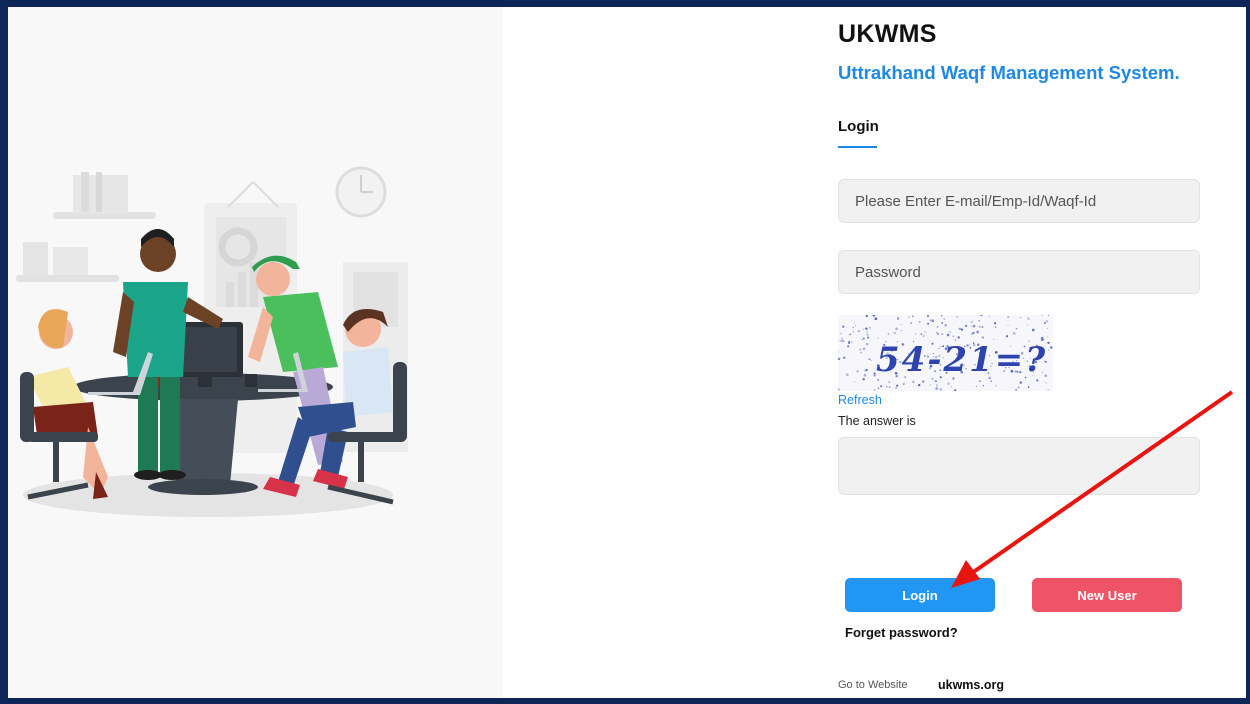 The image size is (1250, 704). What do you see at coordinates (873, 685) in the screenshot?
I see `go-to-website-label: Go to Website` at bounding box center [873, 685].